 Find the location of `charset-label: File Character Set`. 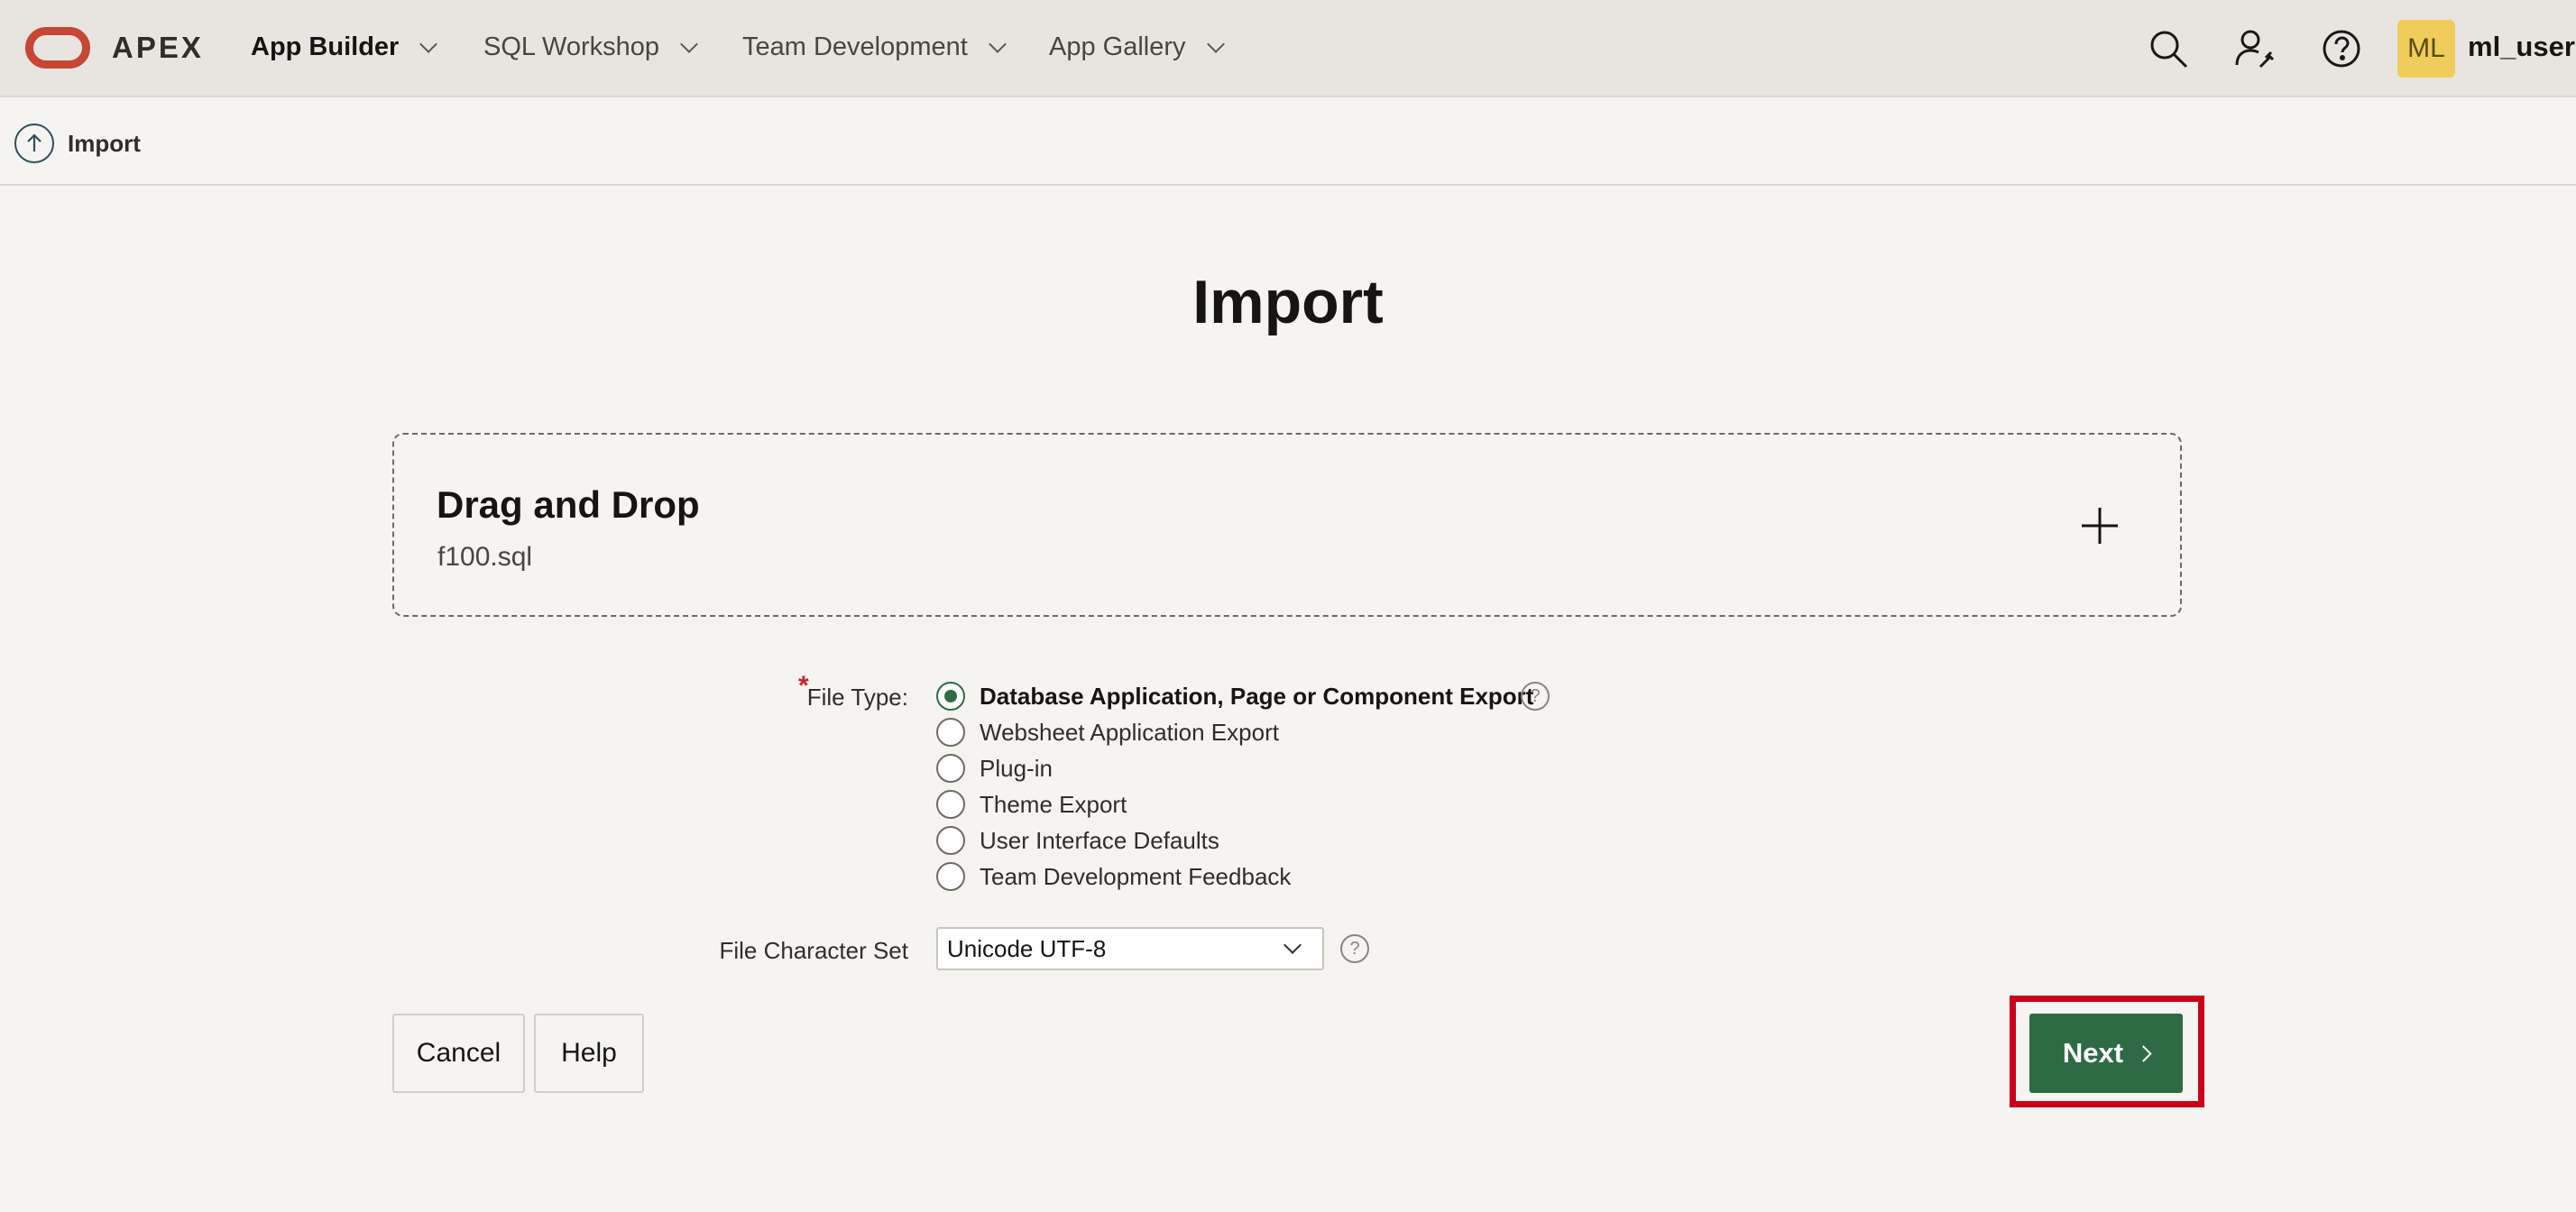

charset-label: File Character Set is located at coordinates (813, 950).